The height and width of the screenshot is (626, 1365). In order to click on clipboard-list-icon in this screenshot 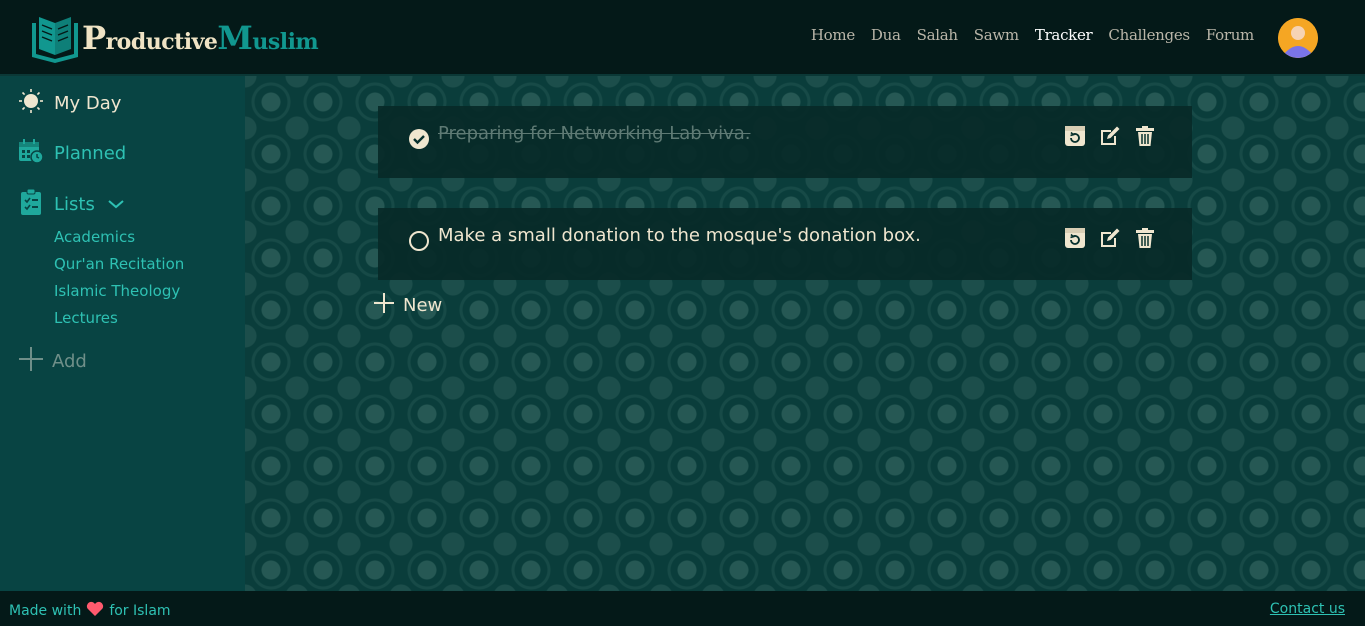, I will do `click(31, 204)`.